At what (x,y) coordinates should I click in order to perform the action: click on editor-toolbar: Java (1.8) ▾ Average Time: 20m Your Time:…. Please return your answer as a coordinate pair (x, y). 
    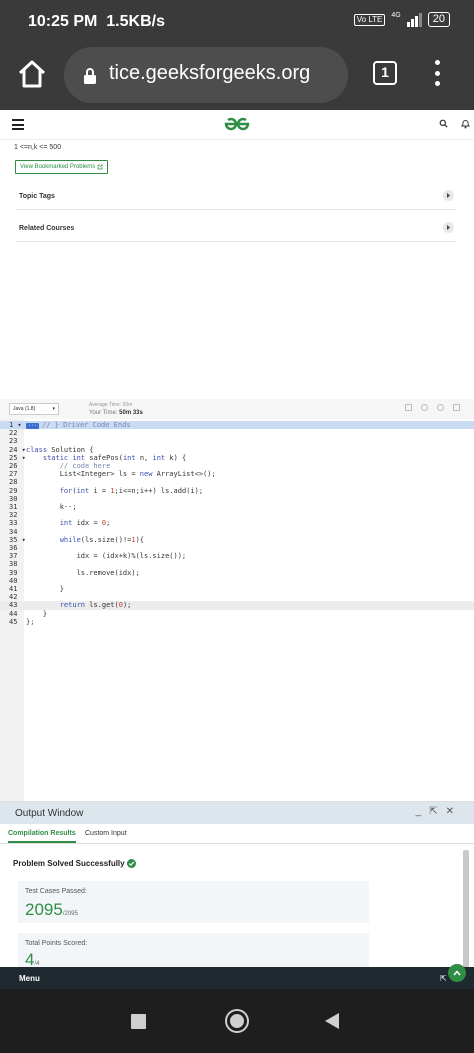
    Looking at the image, I should click on (237, 409).